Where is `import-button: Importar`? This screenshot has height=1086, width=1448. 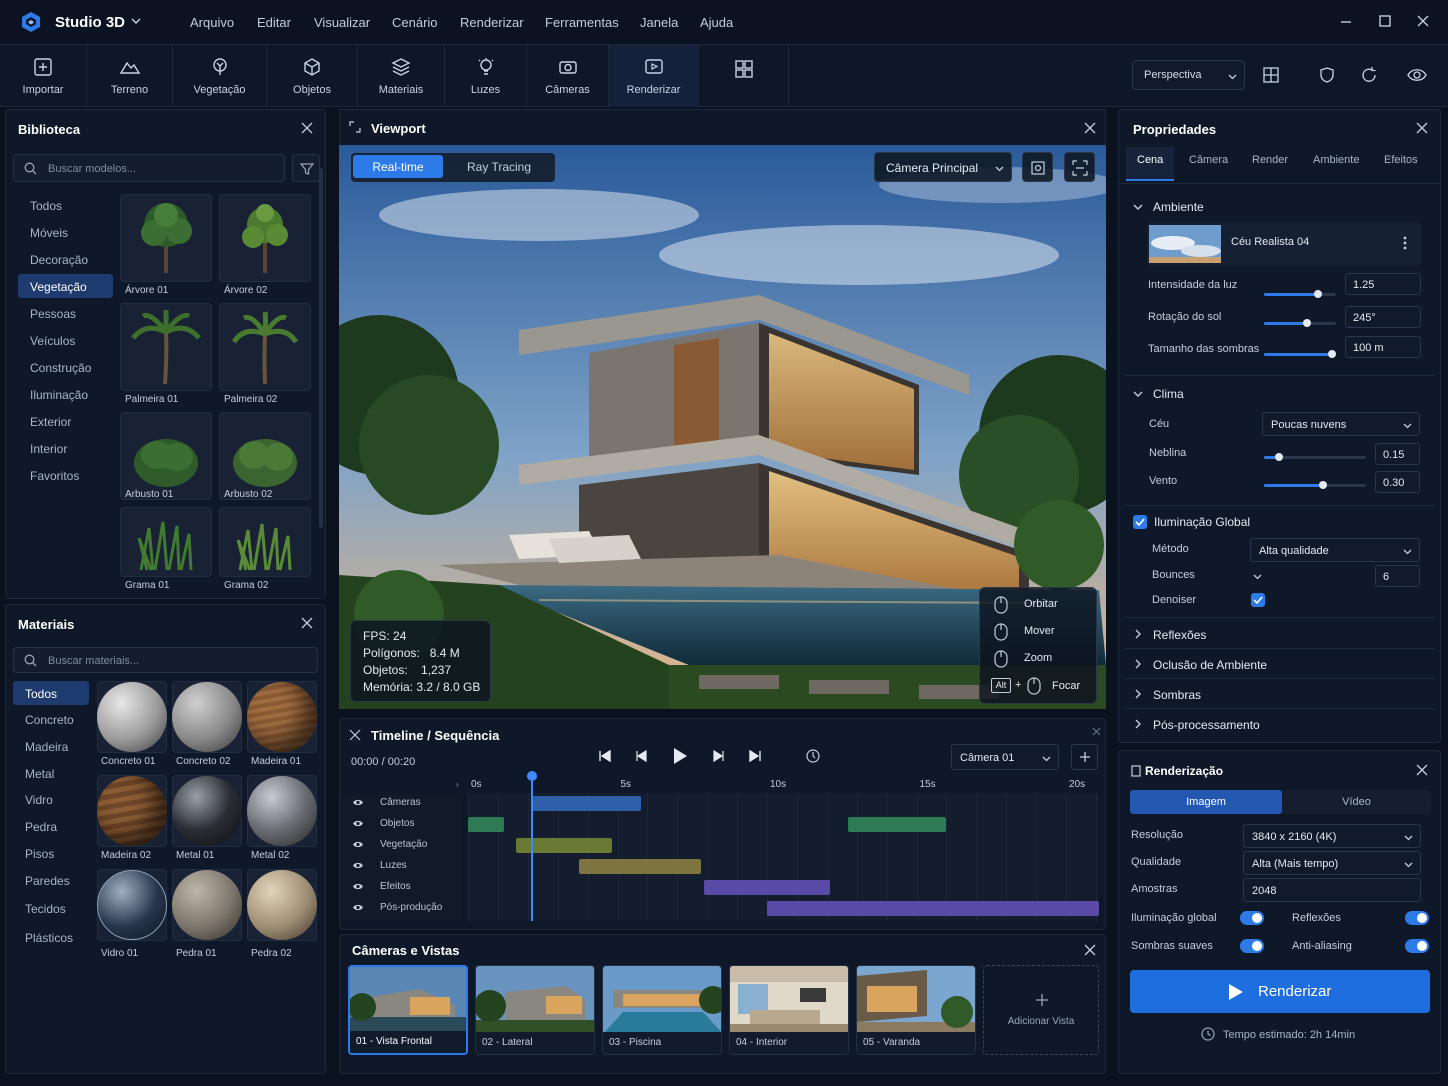
import-button: Importar is located at coordinates (43, 76).